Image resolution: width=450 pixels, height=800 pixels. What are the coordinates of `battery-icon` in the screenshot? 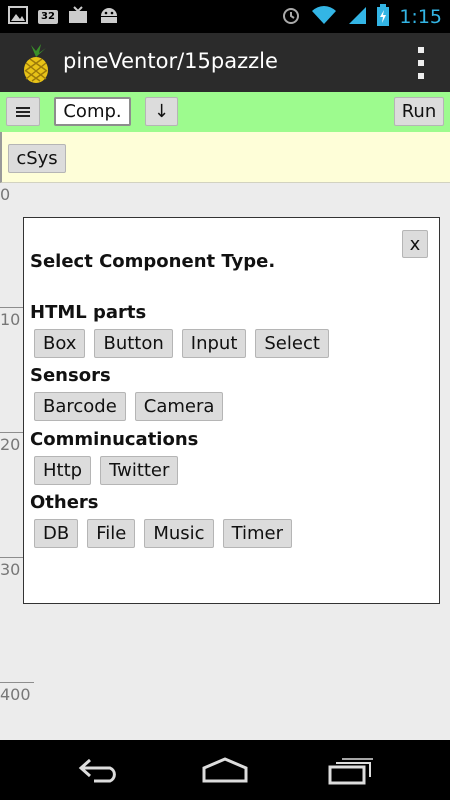 It's located at (383, 17).